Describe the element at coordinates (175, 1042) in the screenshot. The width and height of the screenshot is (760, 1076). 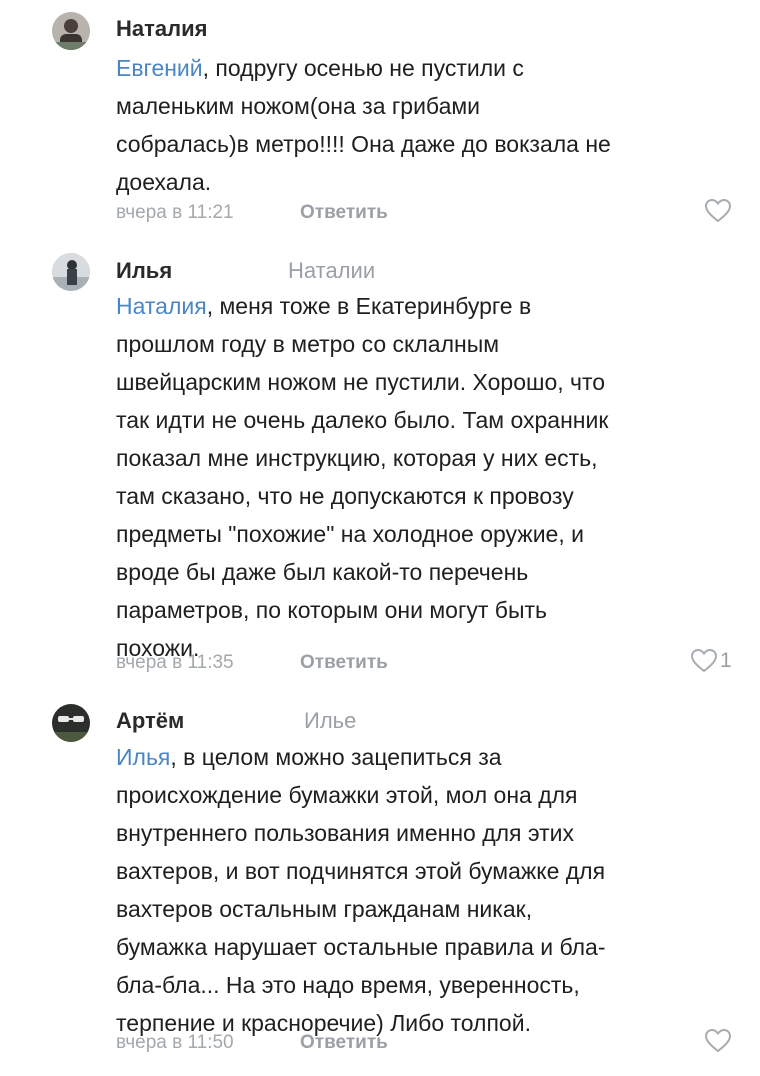
I see `comment-time: вчера в 11:50` at that location.